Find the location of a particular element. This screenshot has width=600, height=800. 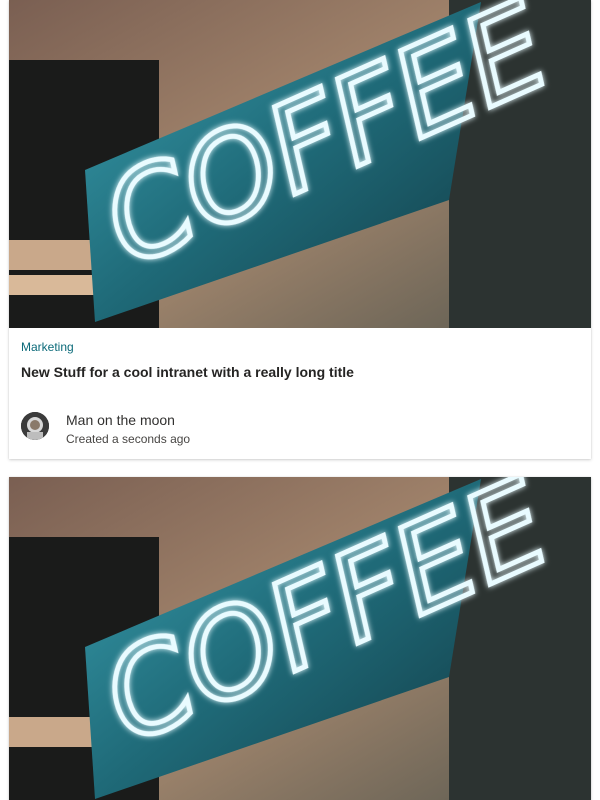

category-link: Marketing is located at coordinates (47, 347).